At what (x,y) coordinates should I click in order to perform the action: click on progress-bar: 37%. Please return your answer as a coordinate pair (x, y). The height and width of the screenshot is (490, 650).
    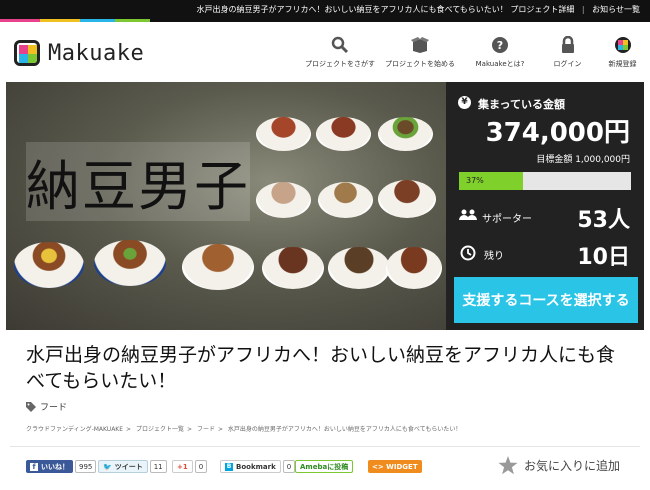
    Looking at the image, I should click on (545, 181).